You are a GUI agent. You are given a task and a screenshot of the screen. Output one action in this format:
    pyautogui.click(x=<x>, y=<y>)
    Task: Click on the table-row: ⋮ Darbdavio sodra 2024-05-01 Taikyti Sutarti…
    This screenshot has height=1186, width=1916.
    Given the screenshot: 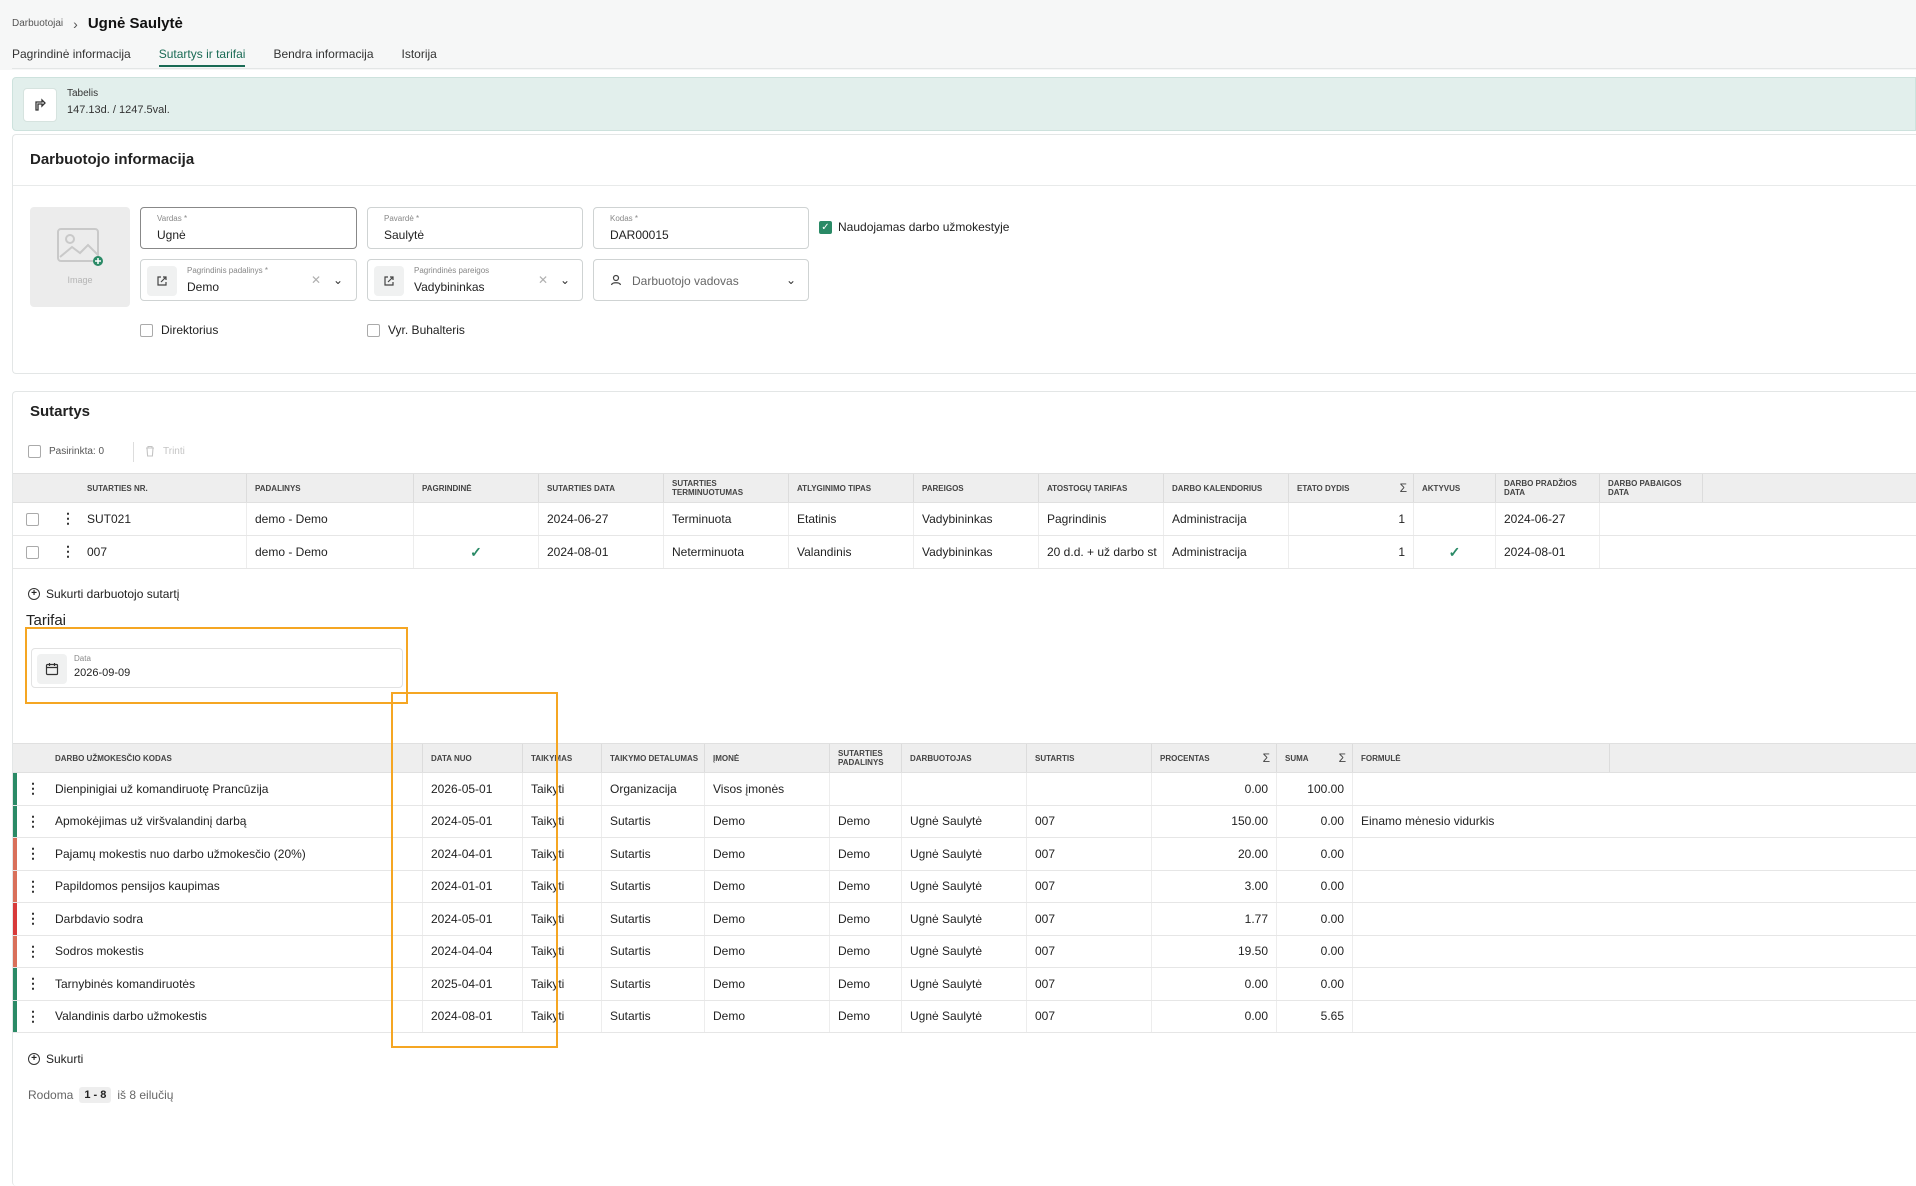 What is the action you would take?
    pyautogui.click(x=964, y=919)
    